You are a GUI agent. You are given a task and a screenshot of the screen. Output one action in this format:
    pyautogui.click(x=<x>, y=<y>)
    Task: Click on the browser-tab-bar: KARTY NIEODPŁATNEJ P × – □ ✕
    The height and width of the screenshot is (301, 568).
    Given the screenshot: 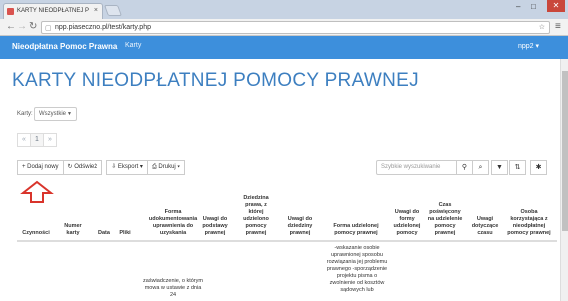 What is the action you would take?
    pyautogui.click(x=284, y=9)
    